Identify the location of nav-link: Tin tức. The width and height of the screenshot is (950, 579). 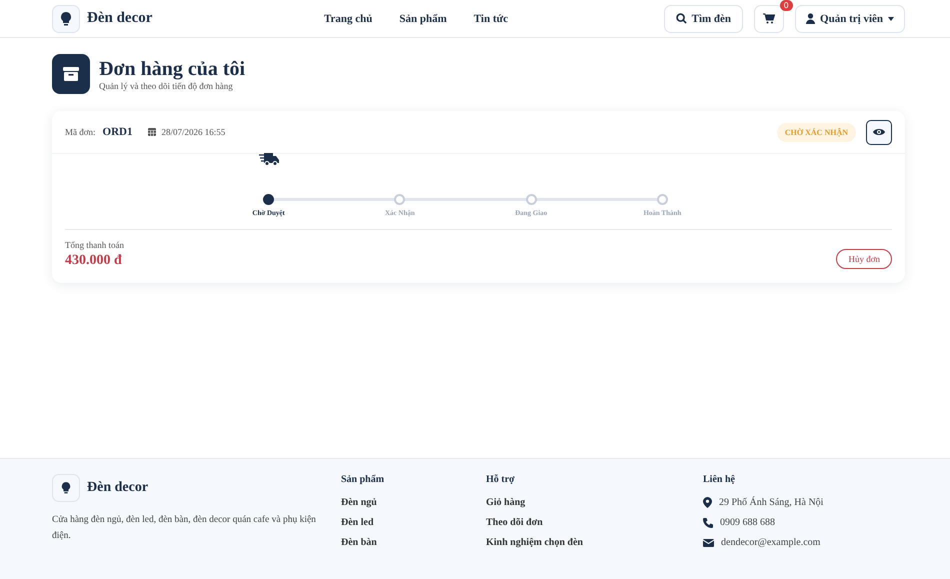
(491, 18).